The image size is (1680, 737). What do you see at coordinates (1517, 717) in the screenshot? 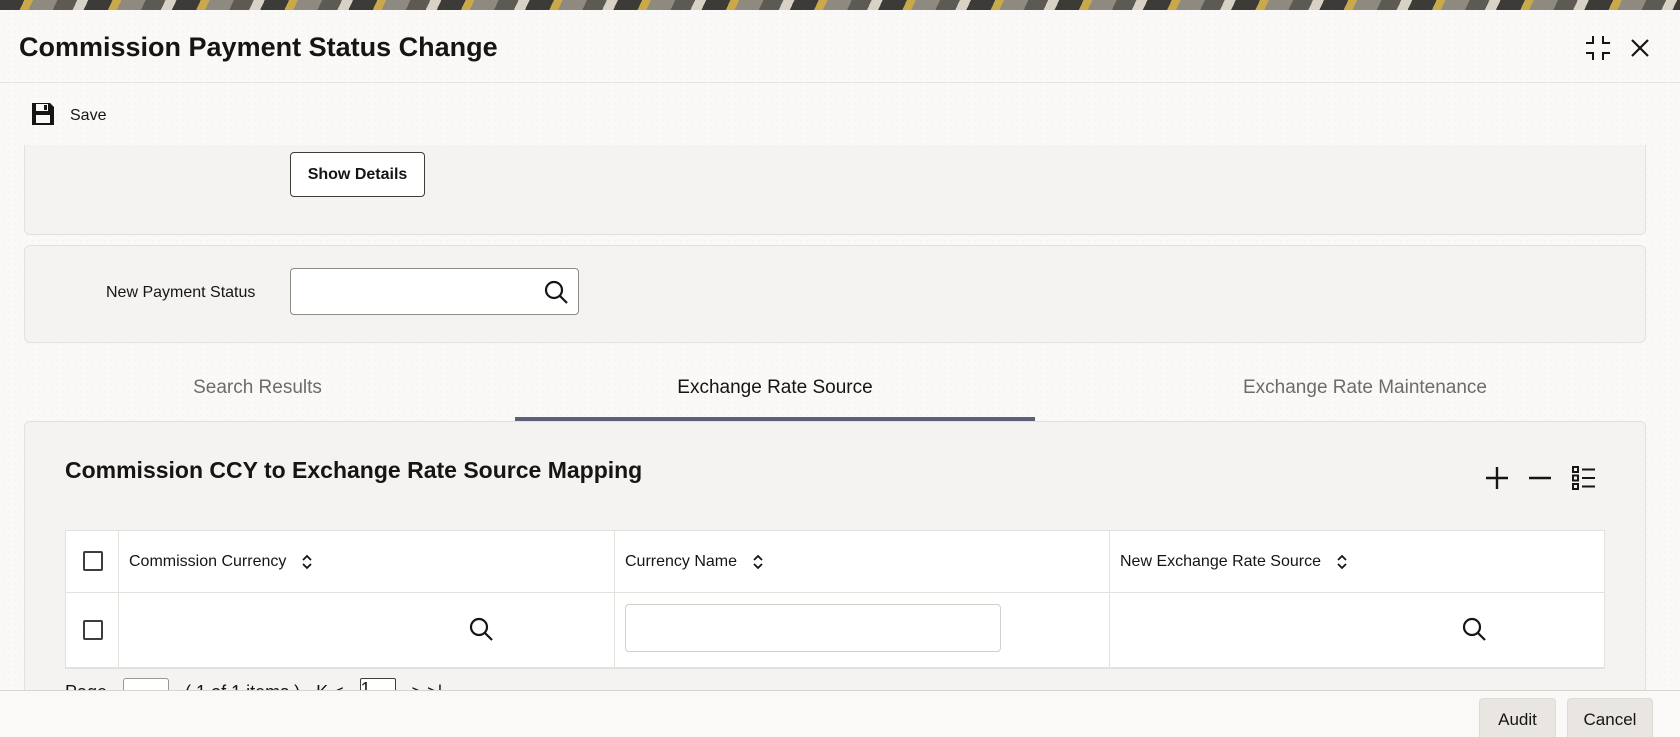
I see `audit-button: Audit` at bounding box center [1517, 717].